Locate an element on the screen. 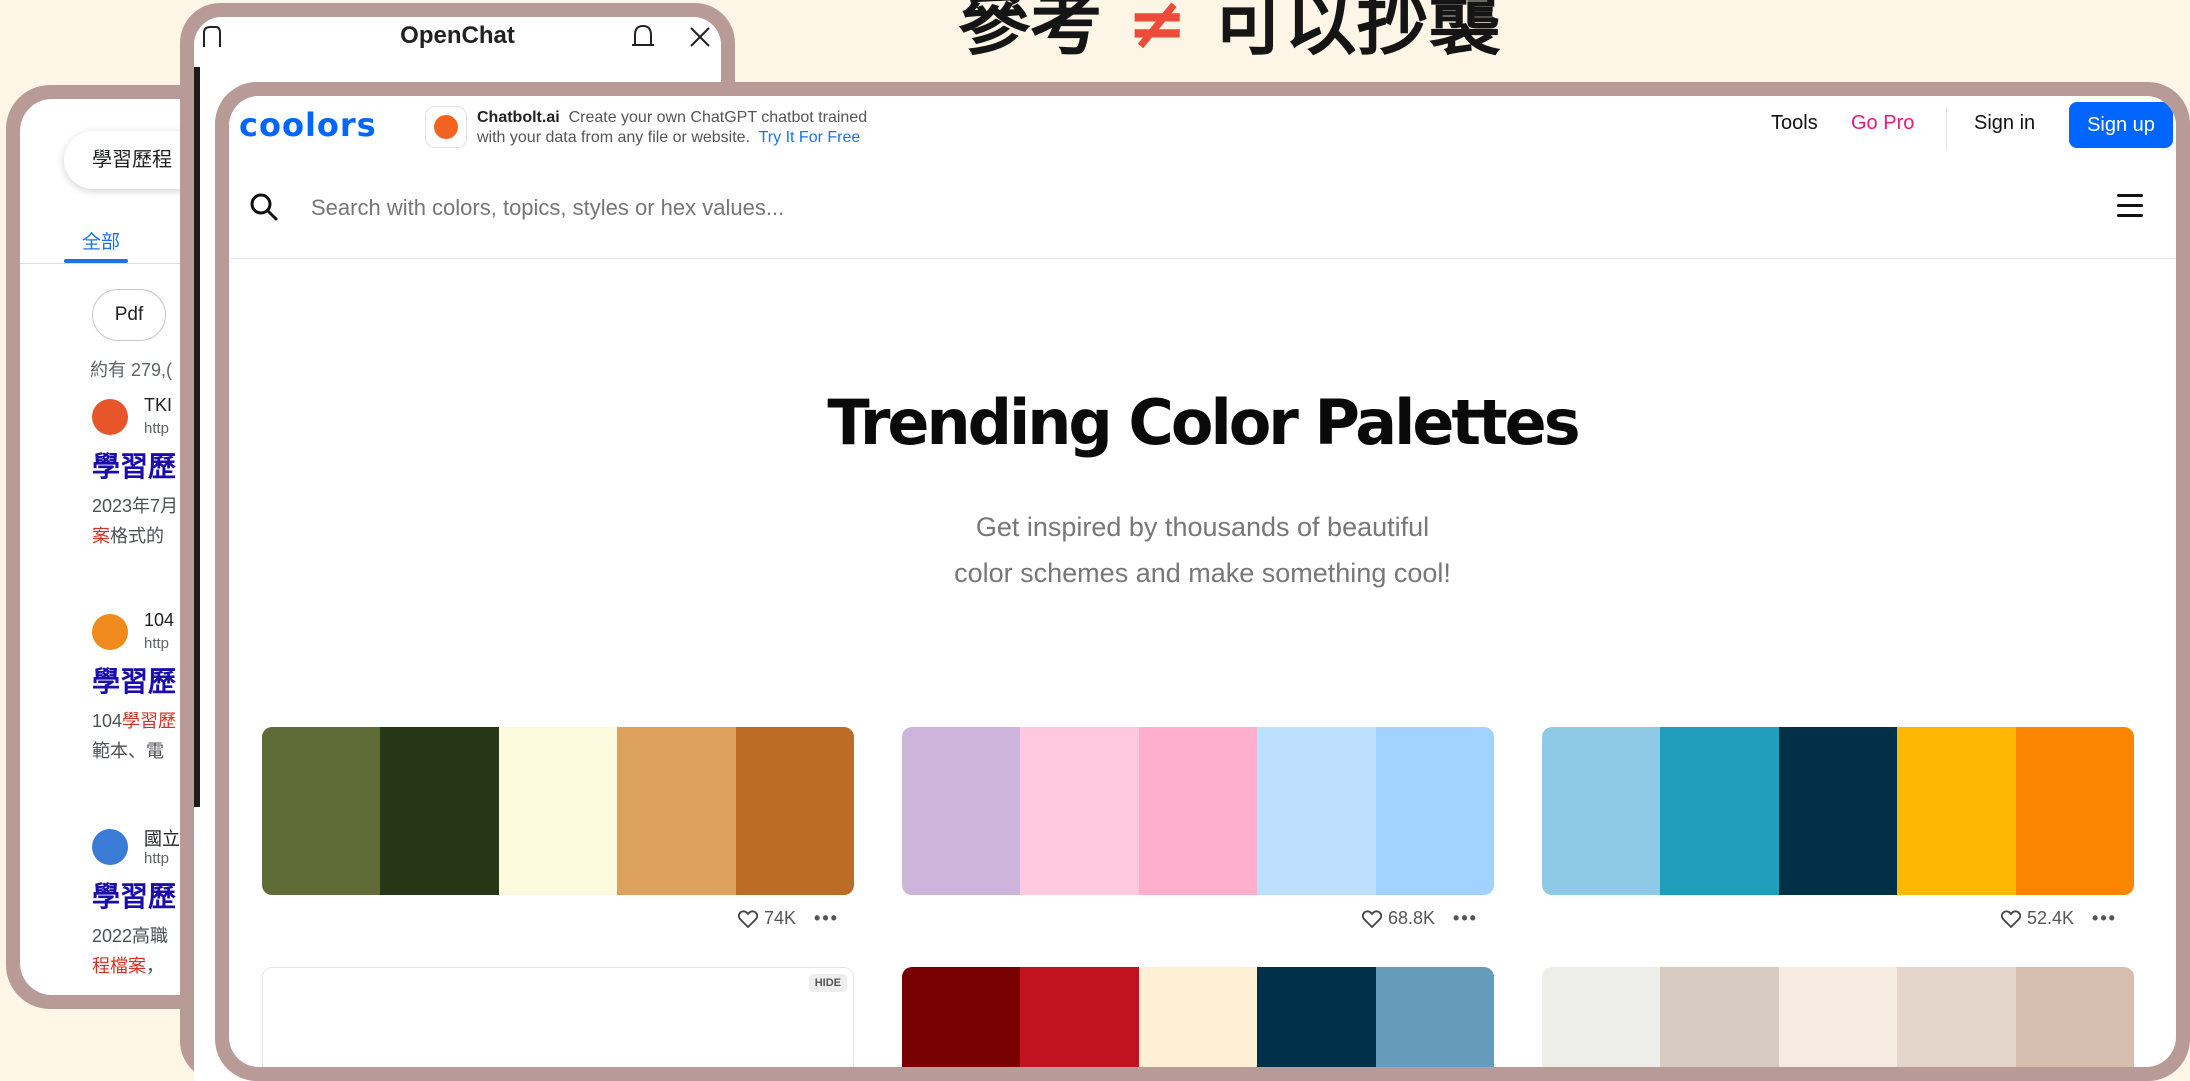 Image resolution: width=2190 pixels, height=1081 pixels. close-icon is located at coordinates (700, 37).